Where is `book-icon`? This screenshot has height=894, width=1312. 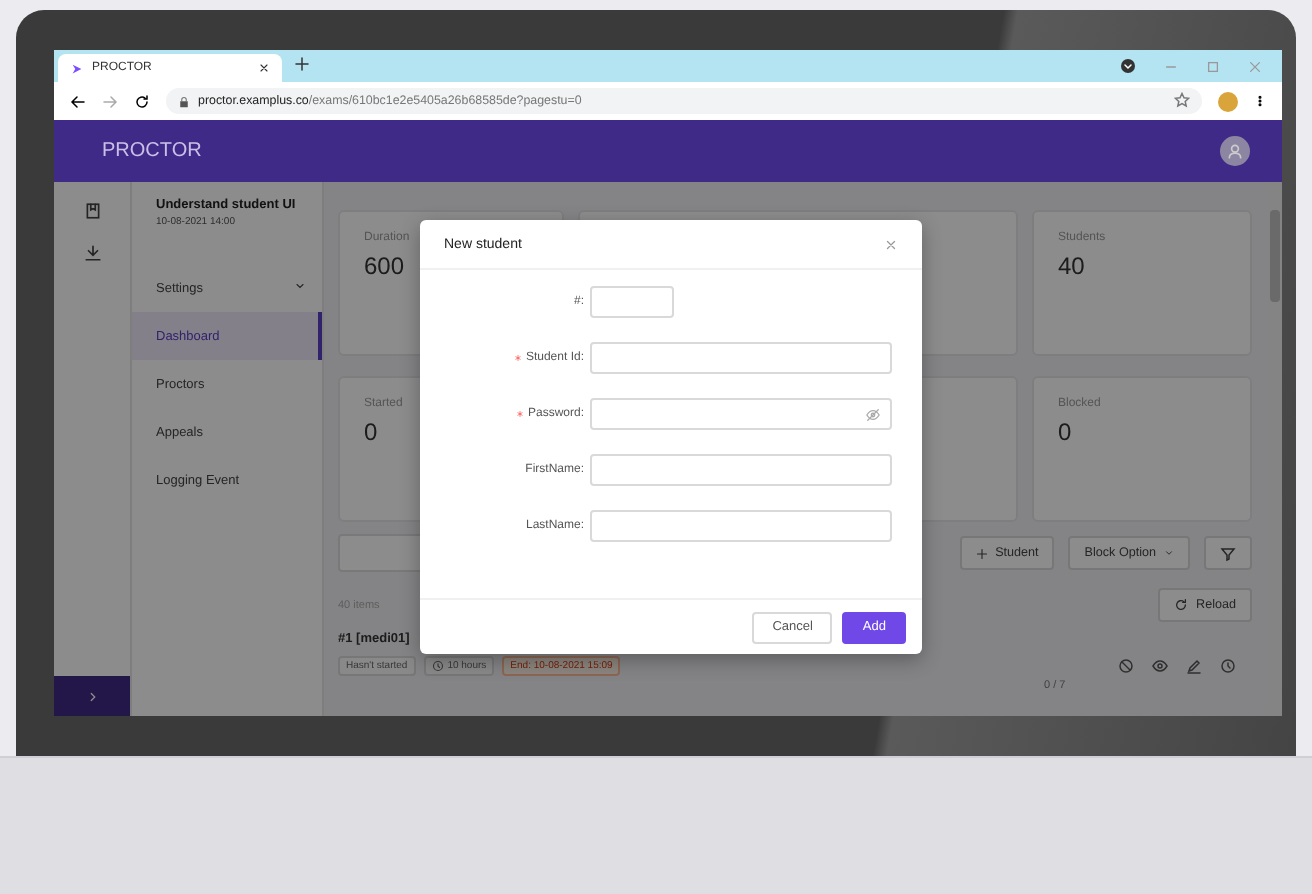
book-icon is located at coordinates (92, 211).